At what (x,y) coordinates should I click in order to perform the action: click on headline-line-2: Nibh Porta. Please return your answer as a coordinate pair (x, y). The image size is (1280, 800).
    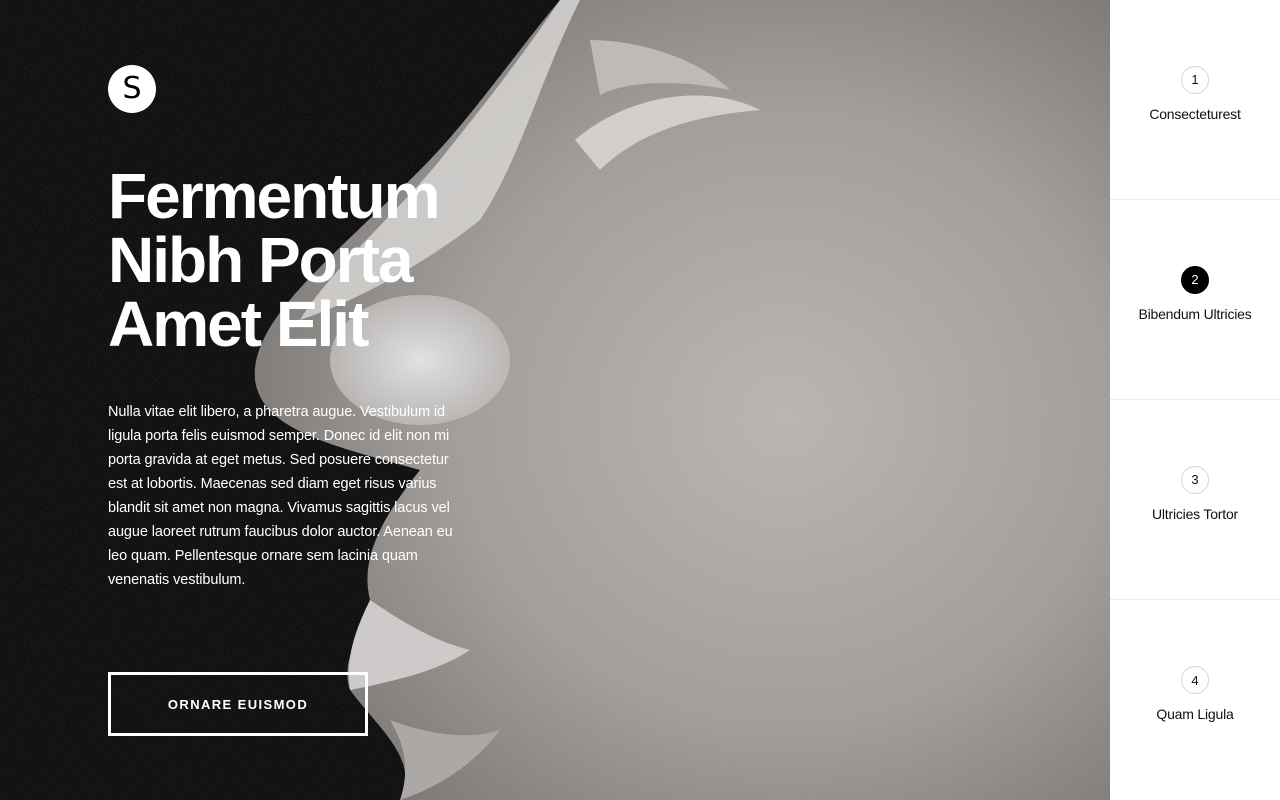
    Looking at the image, I should click on (261, 260).